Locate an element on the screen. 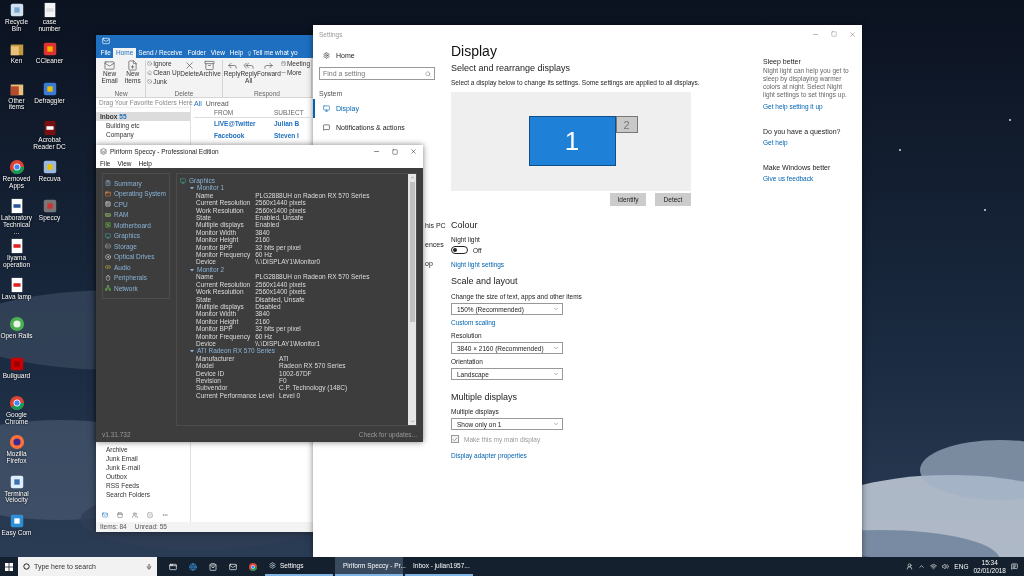  delete-icon is located at coordinates (190, 65).